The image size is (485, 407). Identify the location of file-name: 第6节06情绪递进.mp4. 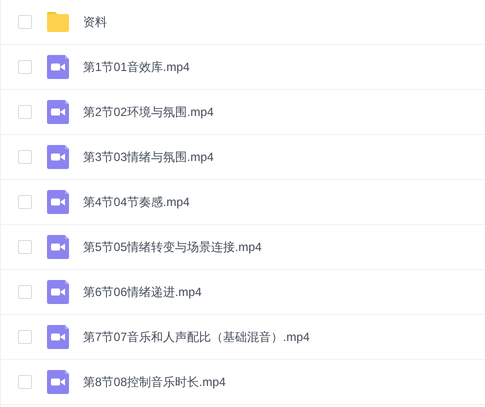
(142, 292).